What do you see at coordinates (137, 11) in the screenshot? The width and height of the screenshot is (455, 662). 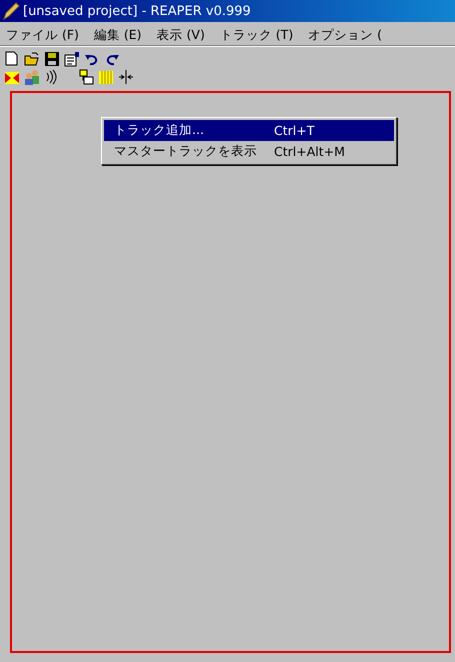 I see `window-title: [unsaved project] - REAPER v0.999` at bounding box center [137, 11].